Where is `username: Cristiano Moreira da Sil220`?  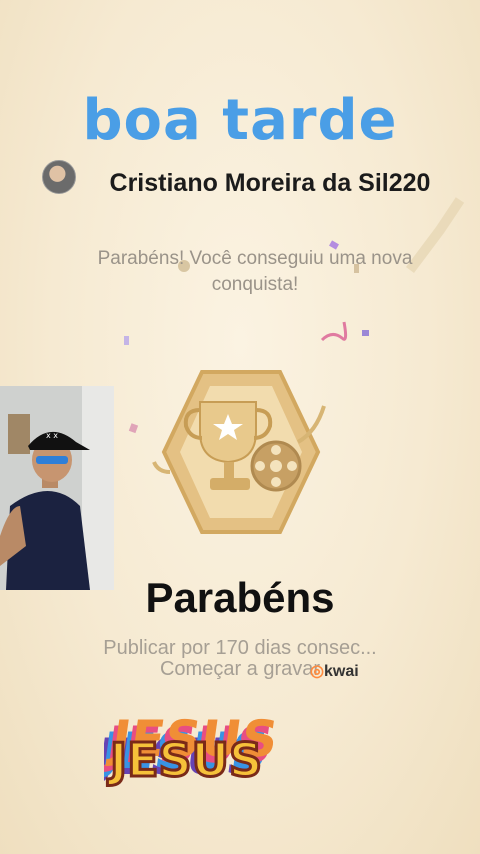 username: Cristiano Moreira da Sil220 is located at coordinates (270, 183).